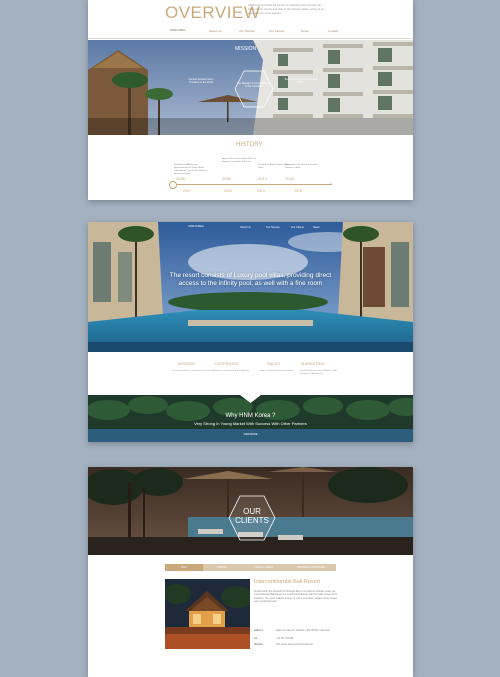 The height and width of the screenshot is (677, 500). What do you see at coordinates (285, 638) in the screenshot?
I see `tel-value: +62 361 701888` at bounding box center [285, 638].